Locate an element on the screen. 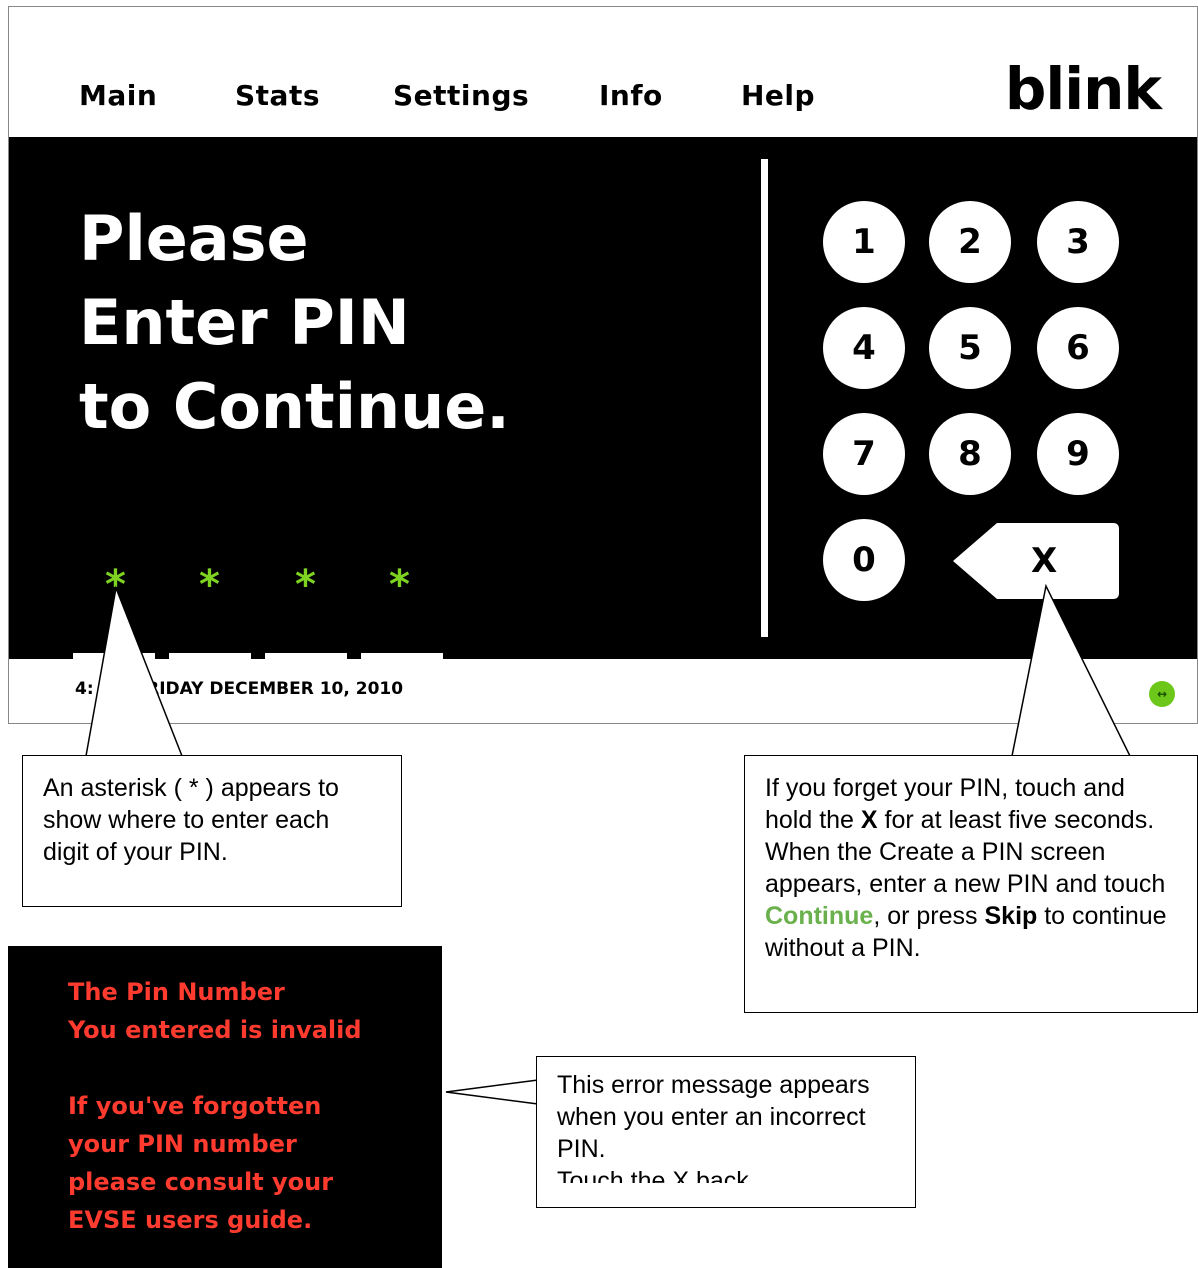 The width and height of the screenshot is (1198, 1268). forgot-text-3: , or press is located at coordinates (929, 916).